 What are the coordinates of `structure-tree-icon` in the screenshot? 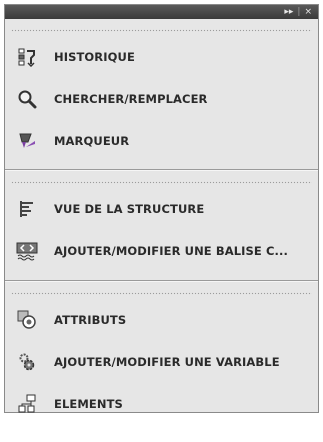 It's located at (27, 209).